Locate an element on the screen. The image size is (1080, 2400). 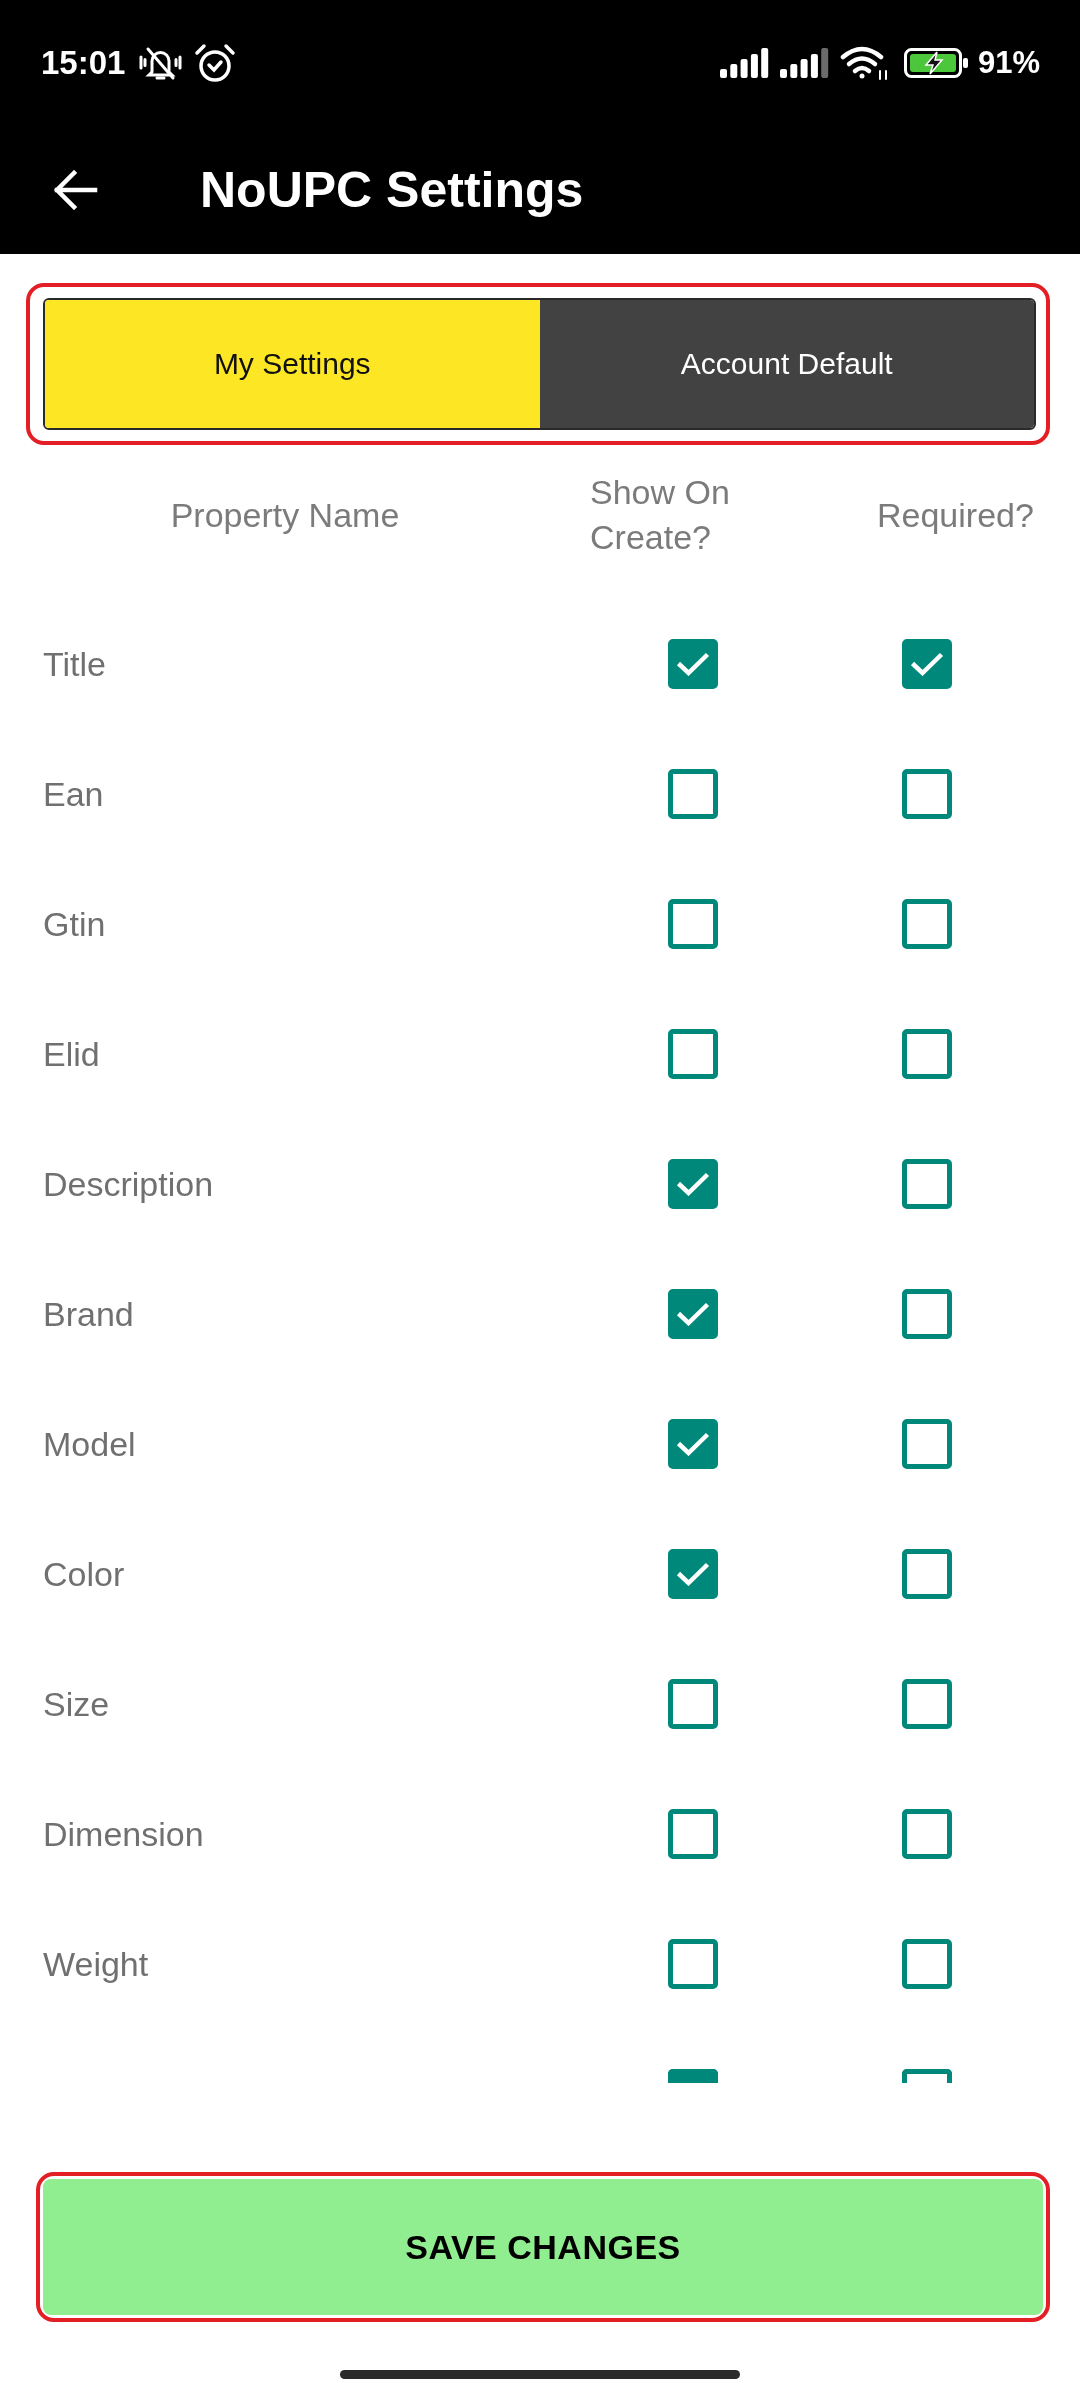
tab: Account Default is located at coordinates (786, 364).